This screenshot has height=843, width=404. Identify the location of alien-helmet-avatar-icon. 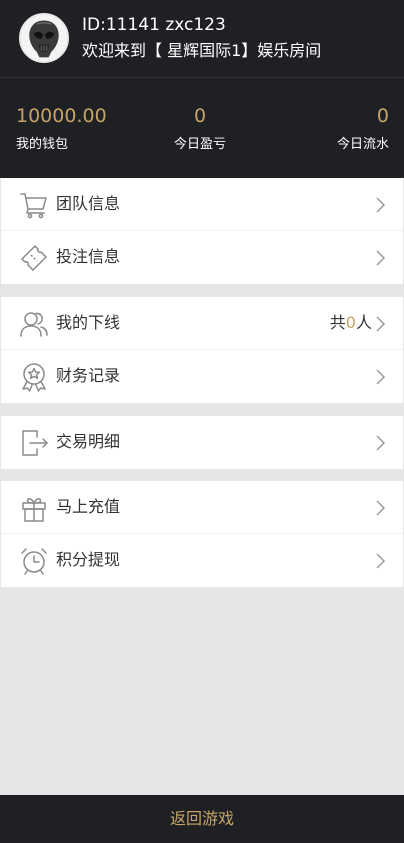
(44, 38).